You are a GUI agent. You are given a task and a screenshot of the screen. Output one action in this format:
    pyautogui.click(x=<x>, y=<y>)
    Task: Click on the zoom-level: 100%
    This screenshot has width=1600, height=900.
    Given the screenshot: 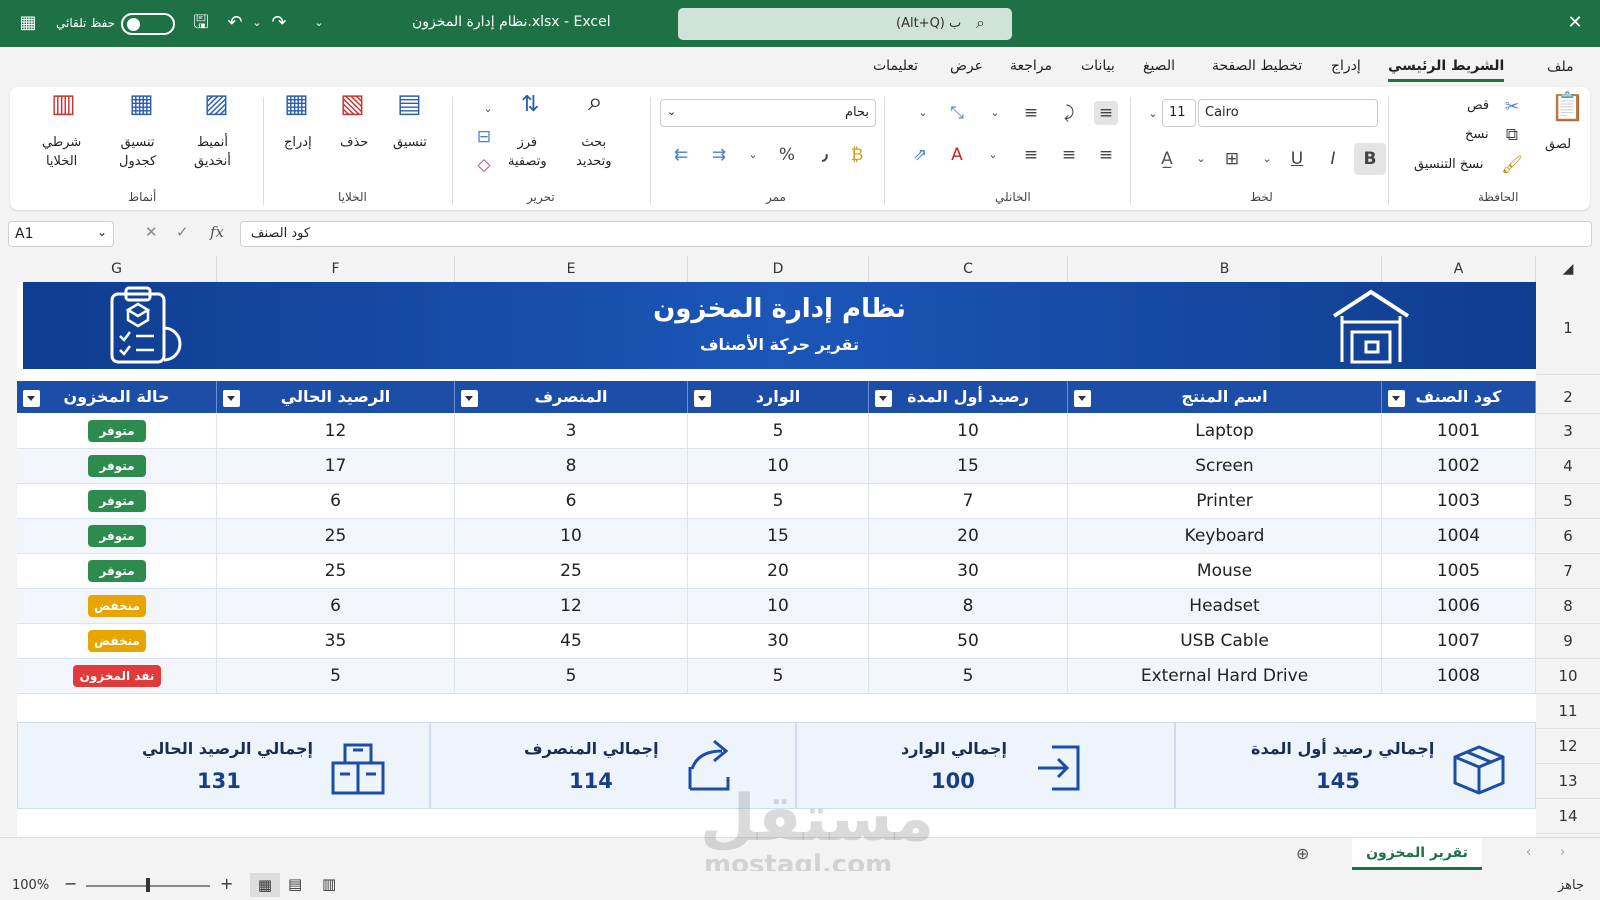 What is the action you would take?
    pyautogui.click(x=30, y=885)
    